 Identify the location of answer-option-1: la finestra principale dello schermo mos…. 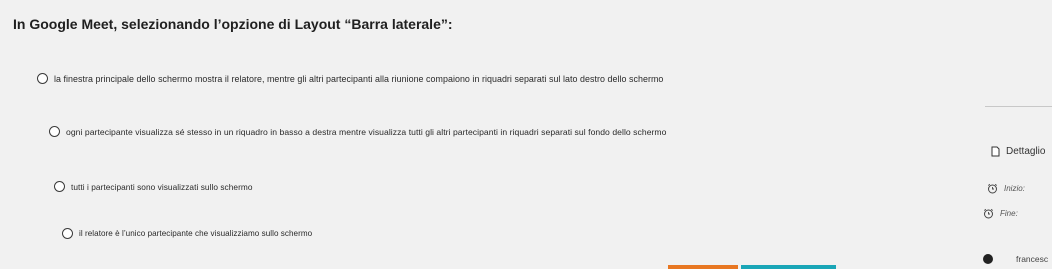
(350, 78).